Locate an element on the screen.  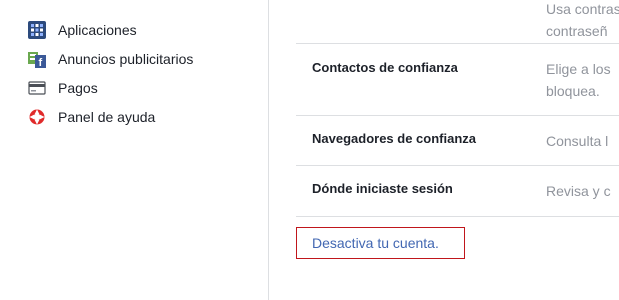
settings-row-desc: Usa contrase is located at coordinates (582, 9).